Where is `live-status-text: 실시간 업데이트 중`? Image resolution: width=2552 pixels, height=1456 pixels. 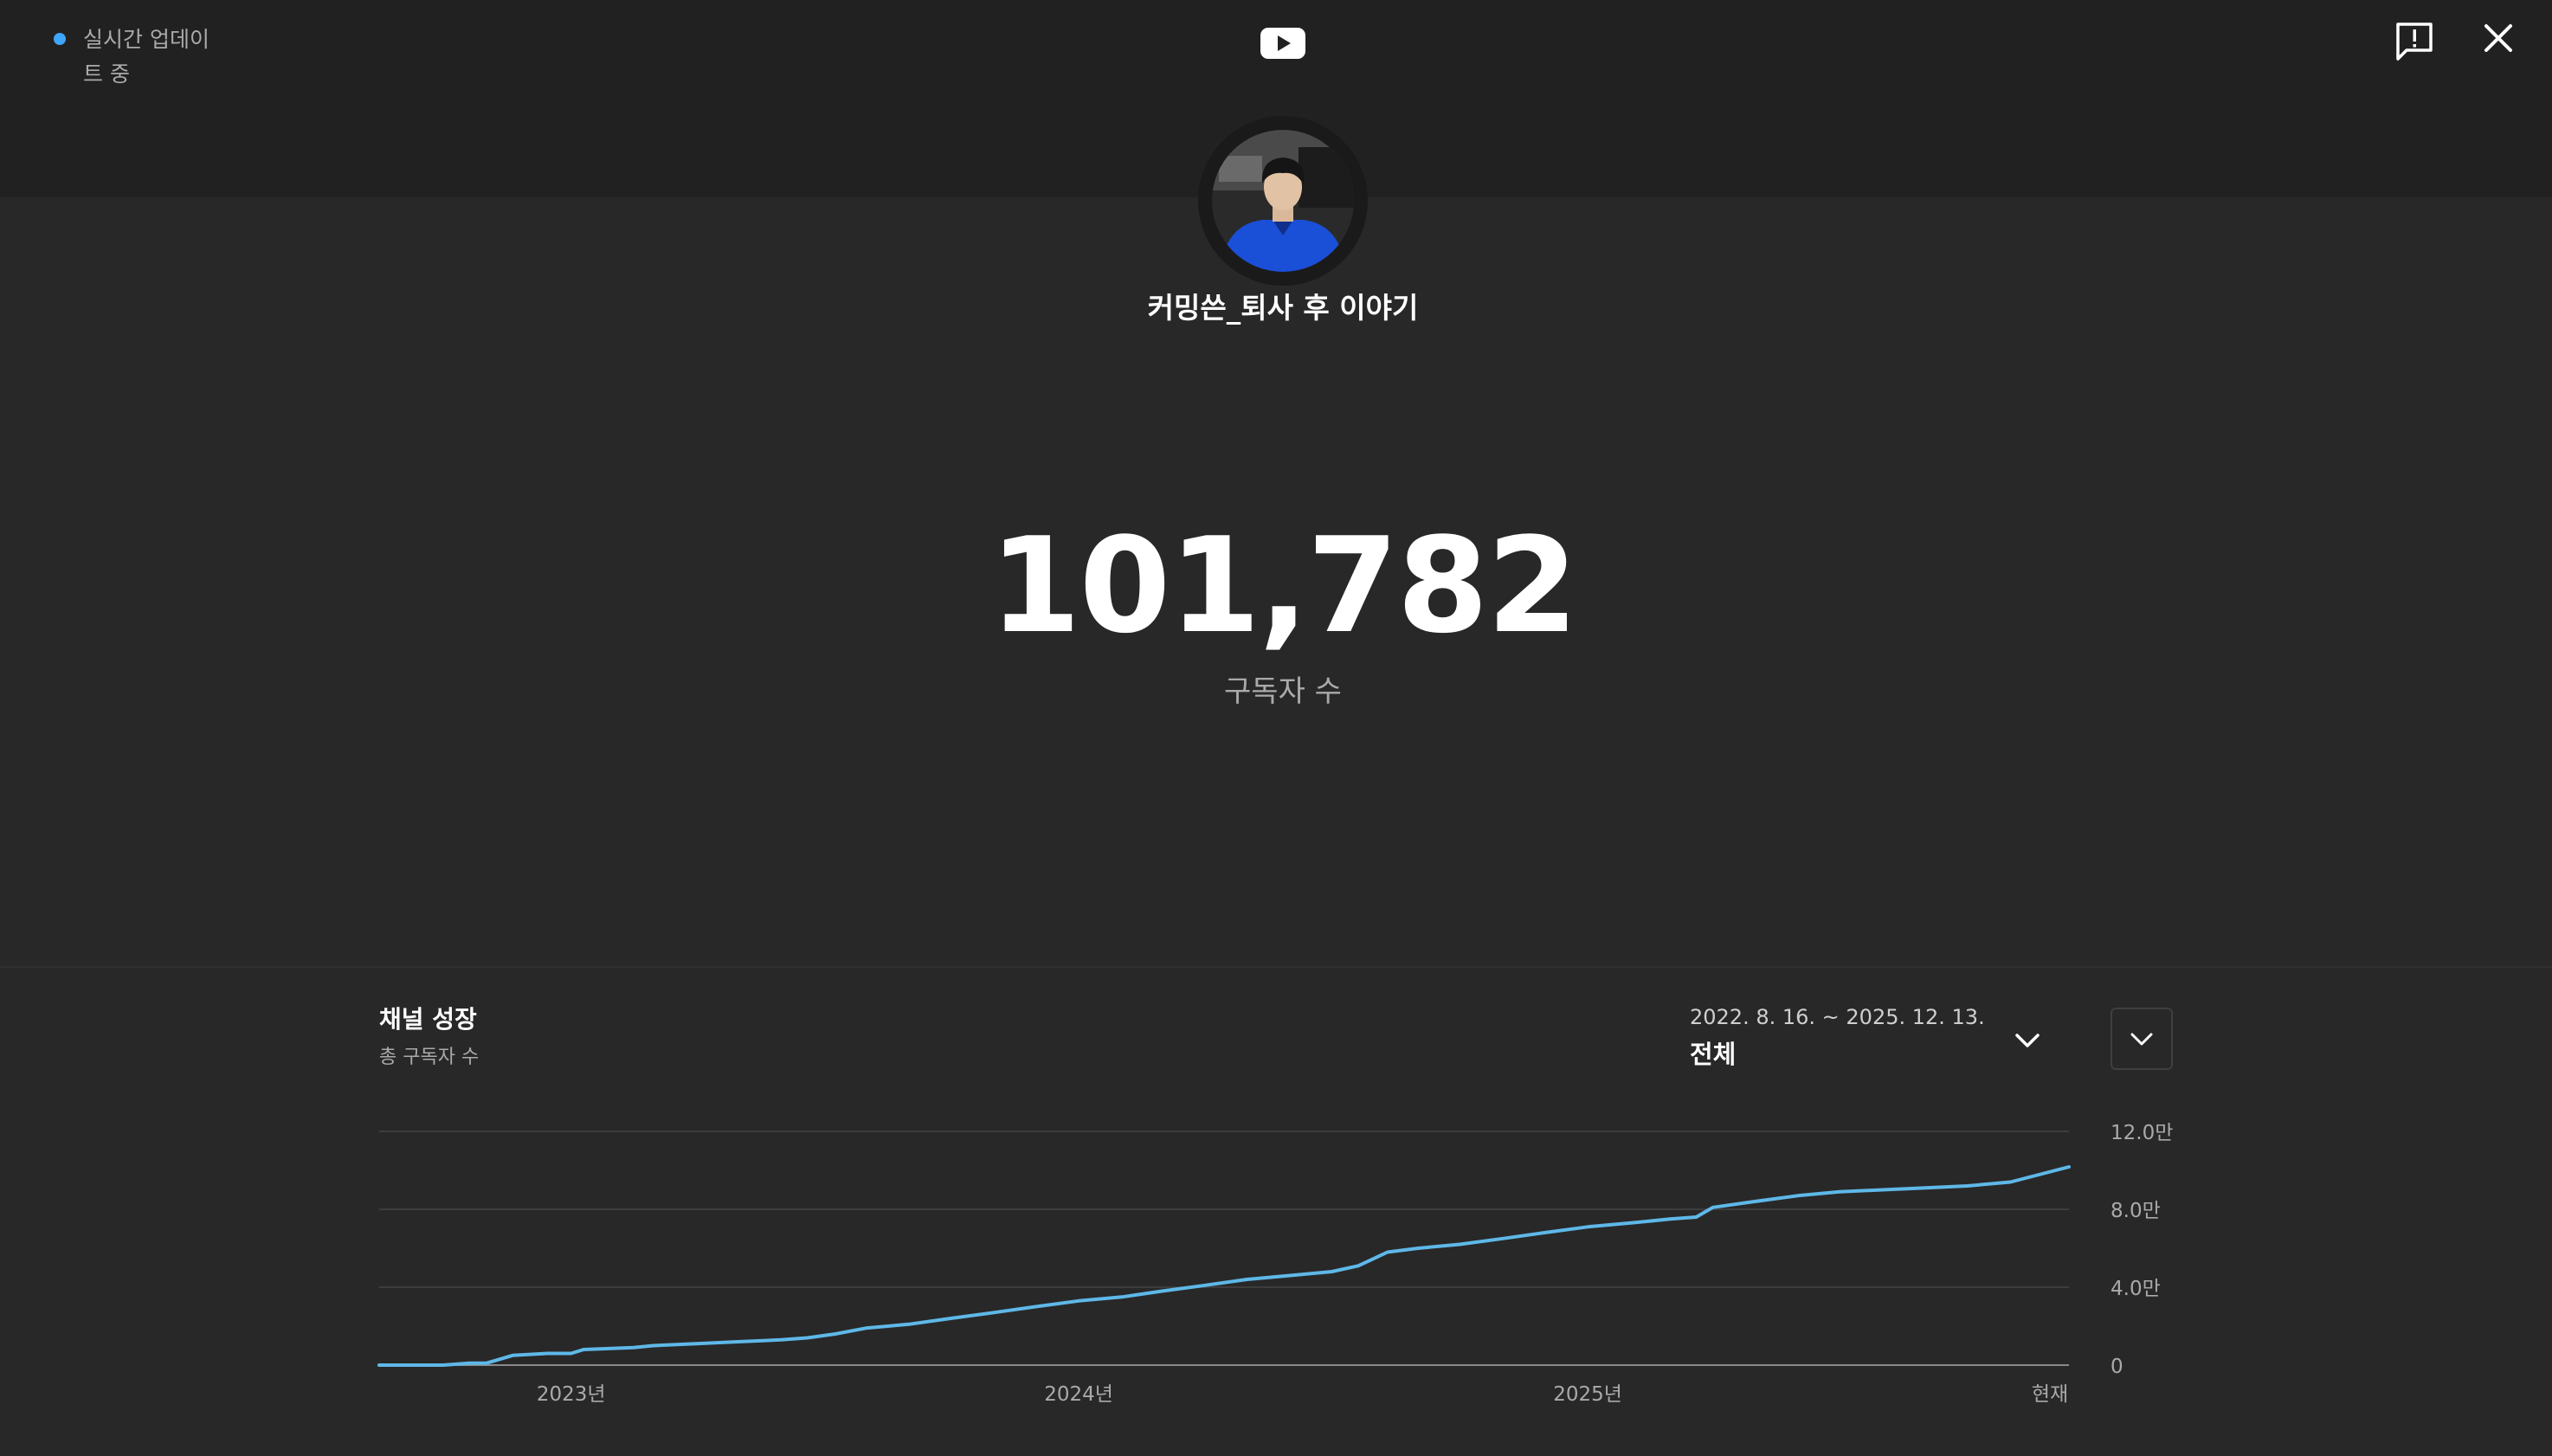 live-status-text: 실시간 업데이트 중 is located at coordinates (146, 57).